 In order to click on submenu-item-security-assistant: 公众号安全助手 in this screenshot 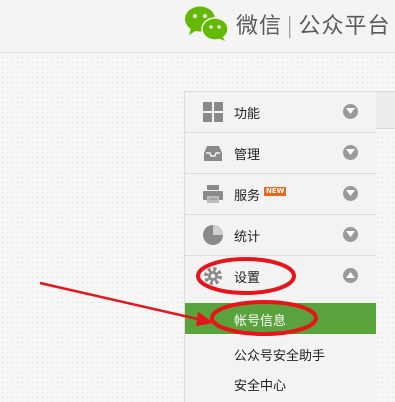, I will do `click(280, 353)`.